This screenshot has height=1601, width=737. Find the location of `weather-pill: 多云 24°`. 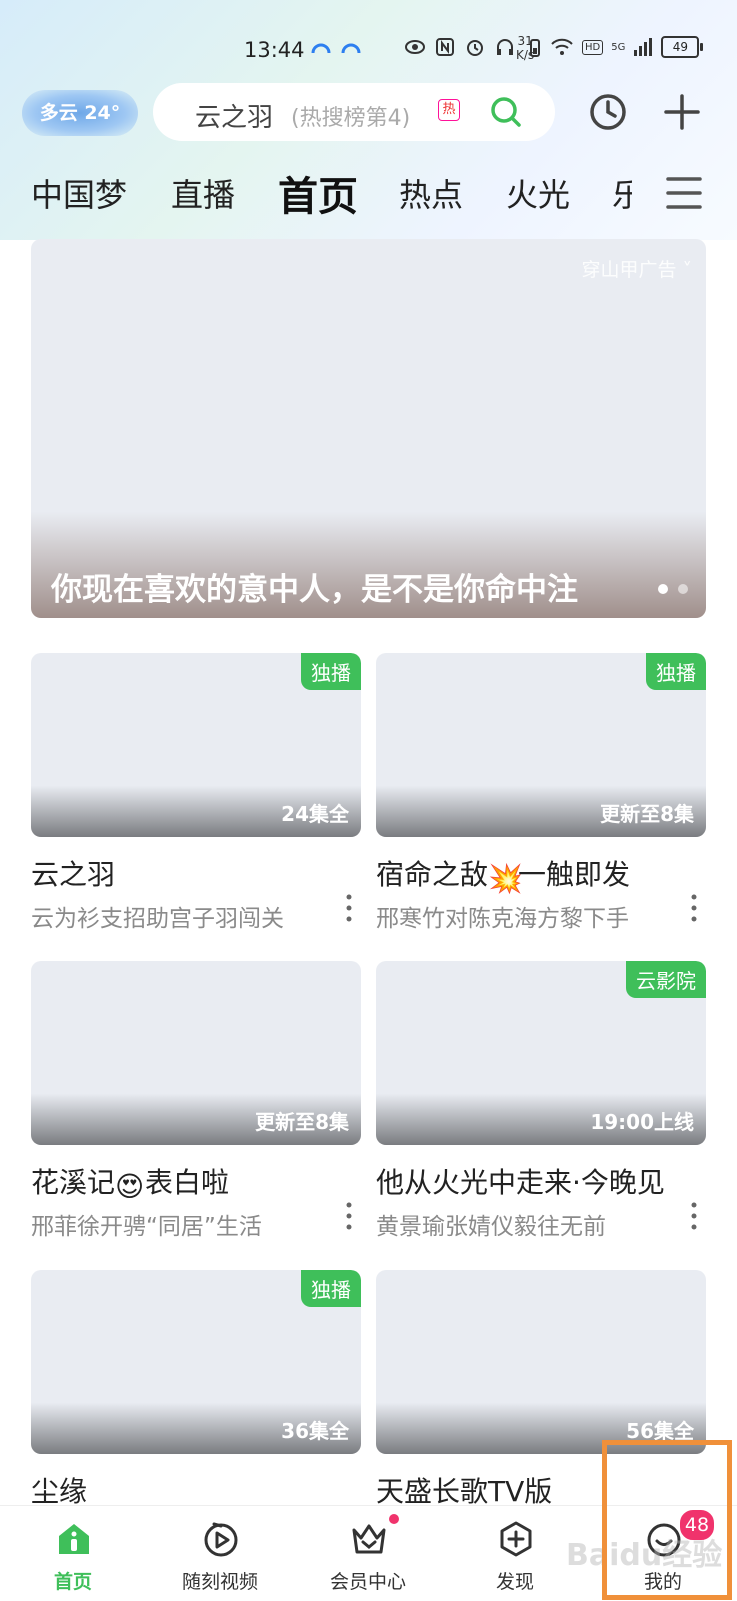

weather-pill: 多云 24° is located at coordinates (80, 113).